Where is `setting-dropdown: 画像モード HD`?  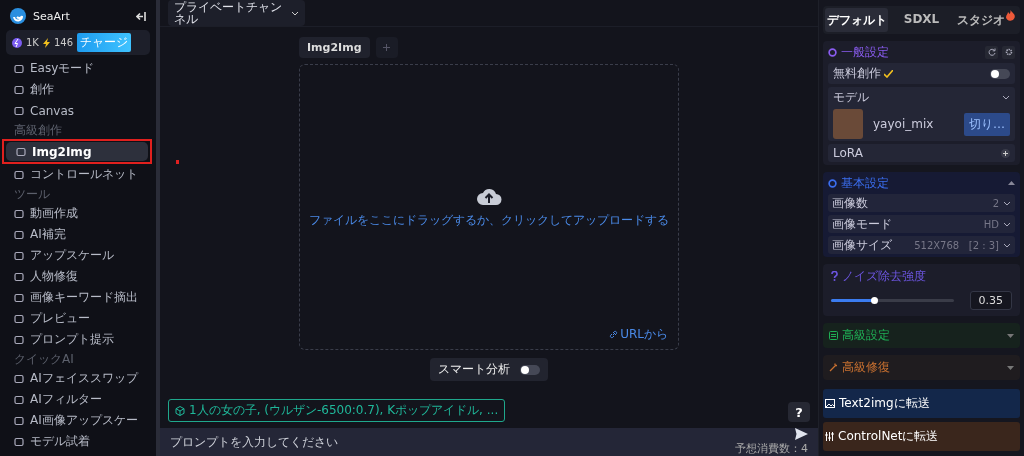 setting-dropdown: 画像モード HD is located at coordinates (921, 224).